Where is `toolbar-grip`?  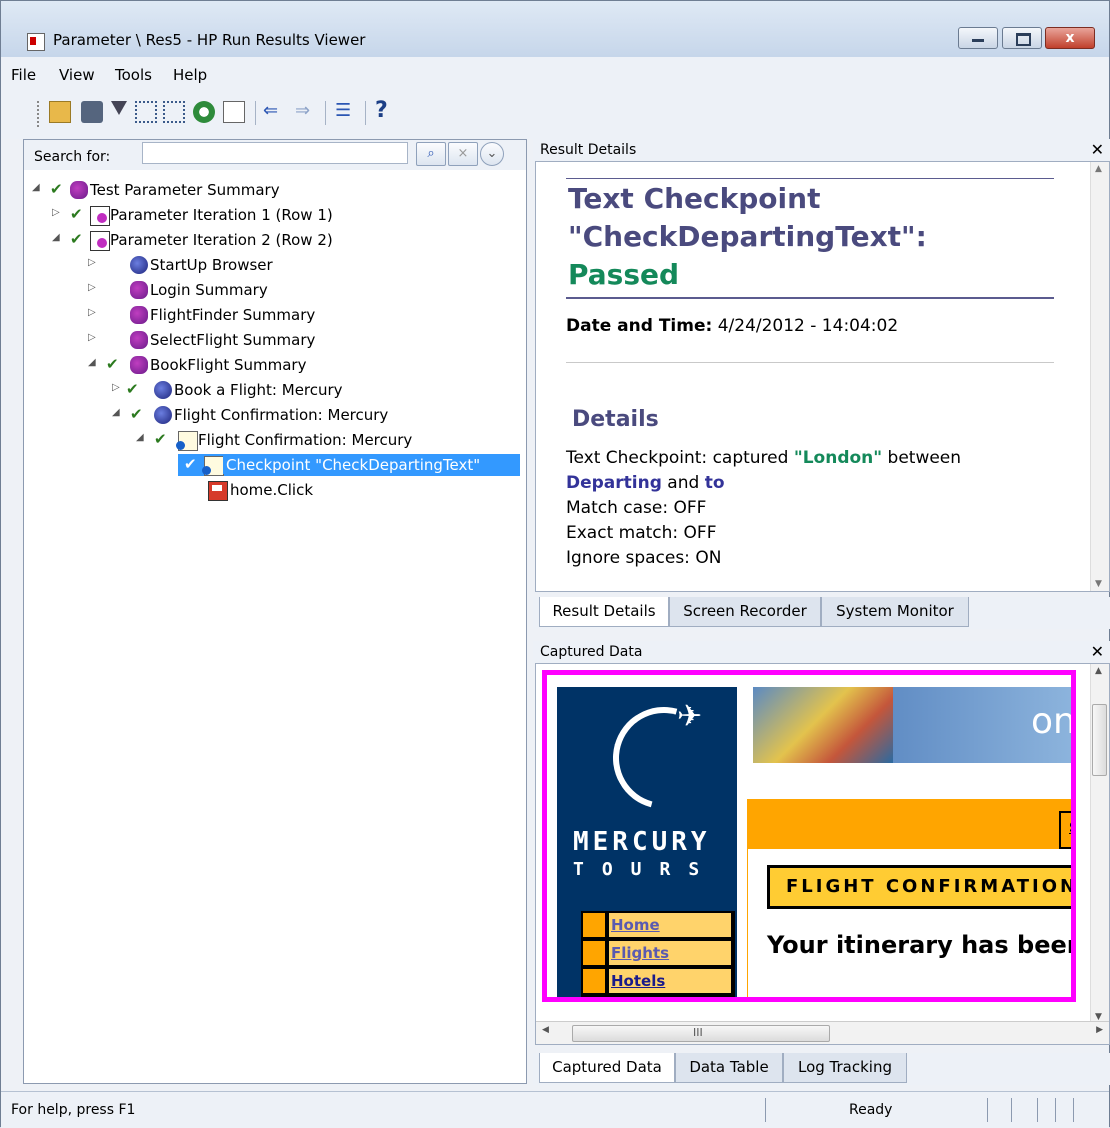 toolbar-grip is located at coordinates (40, 114).